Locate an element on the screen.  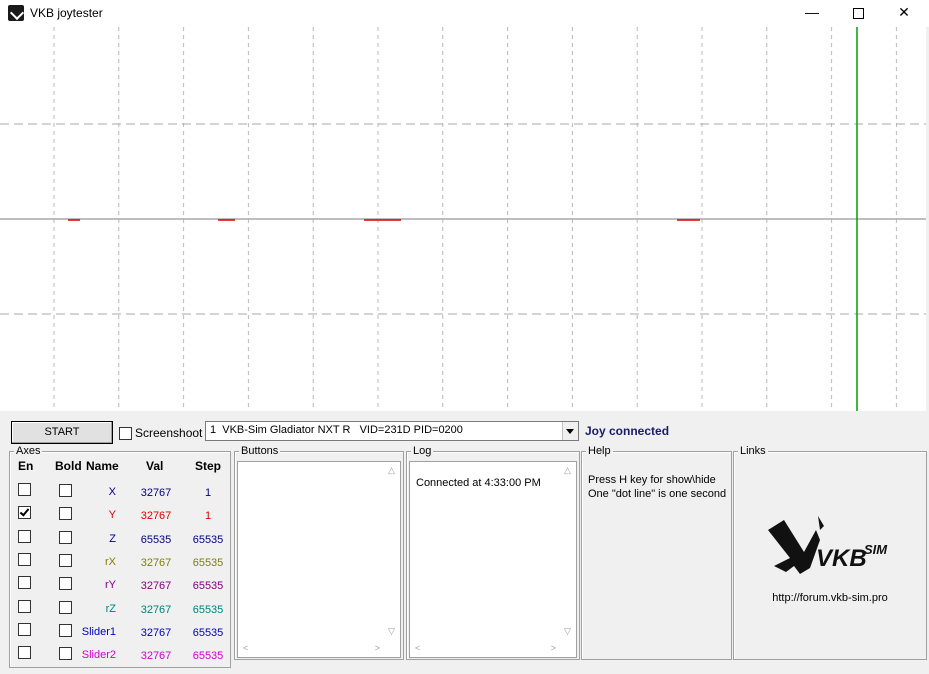
buttons-vscroll: △ ▽ is located at coordinates (392, 551).